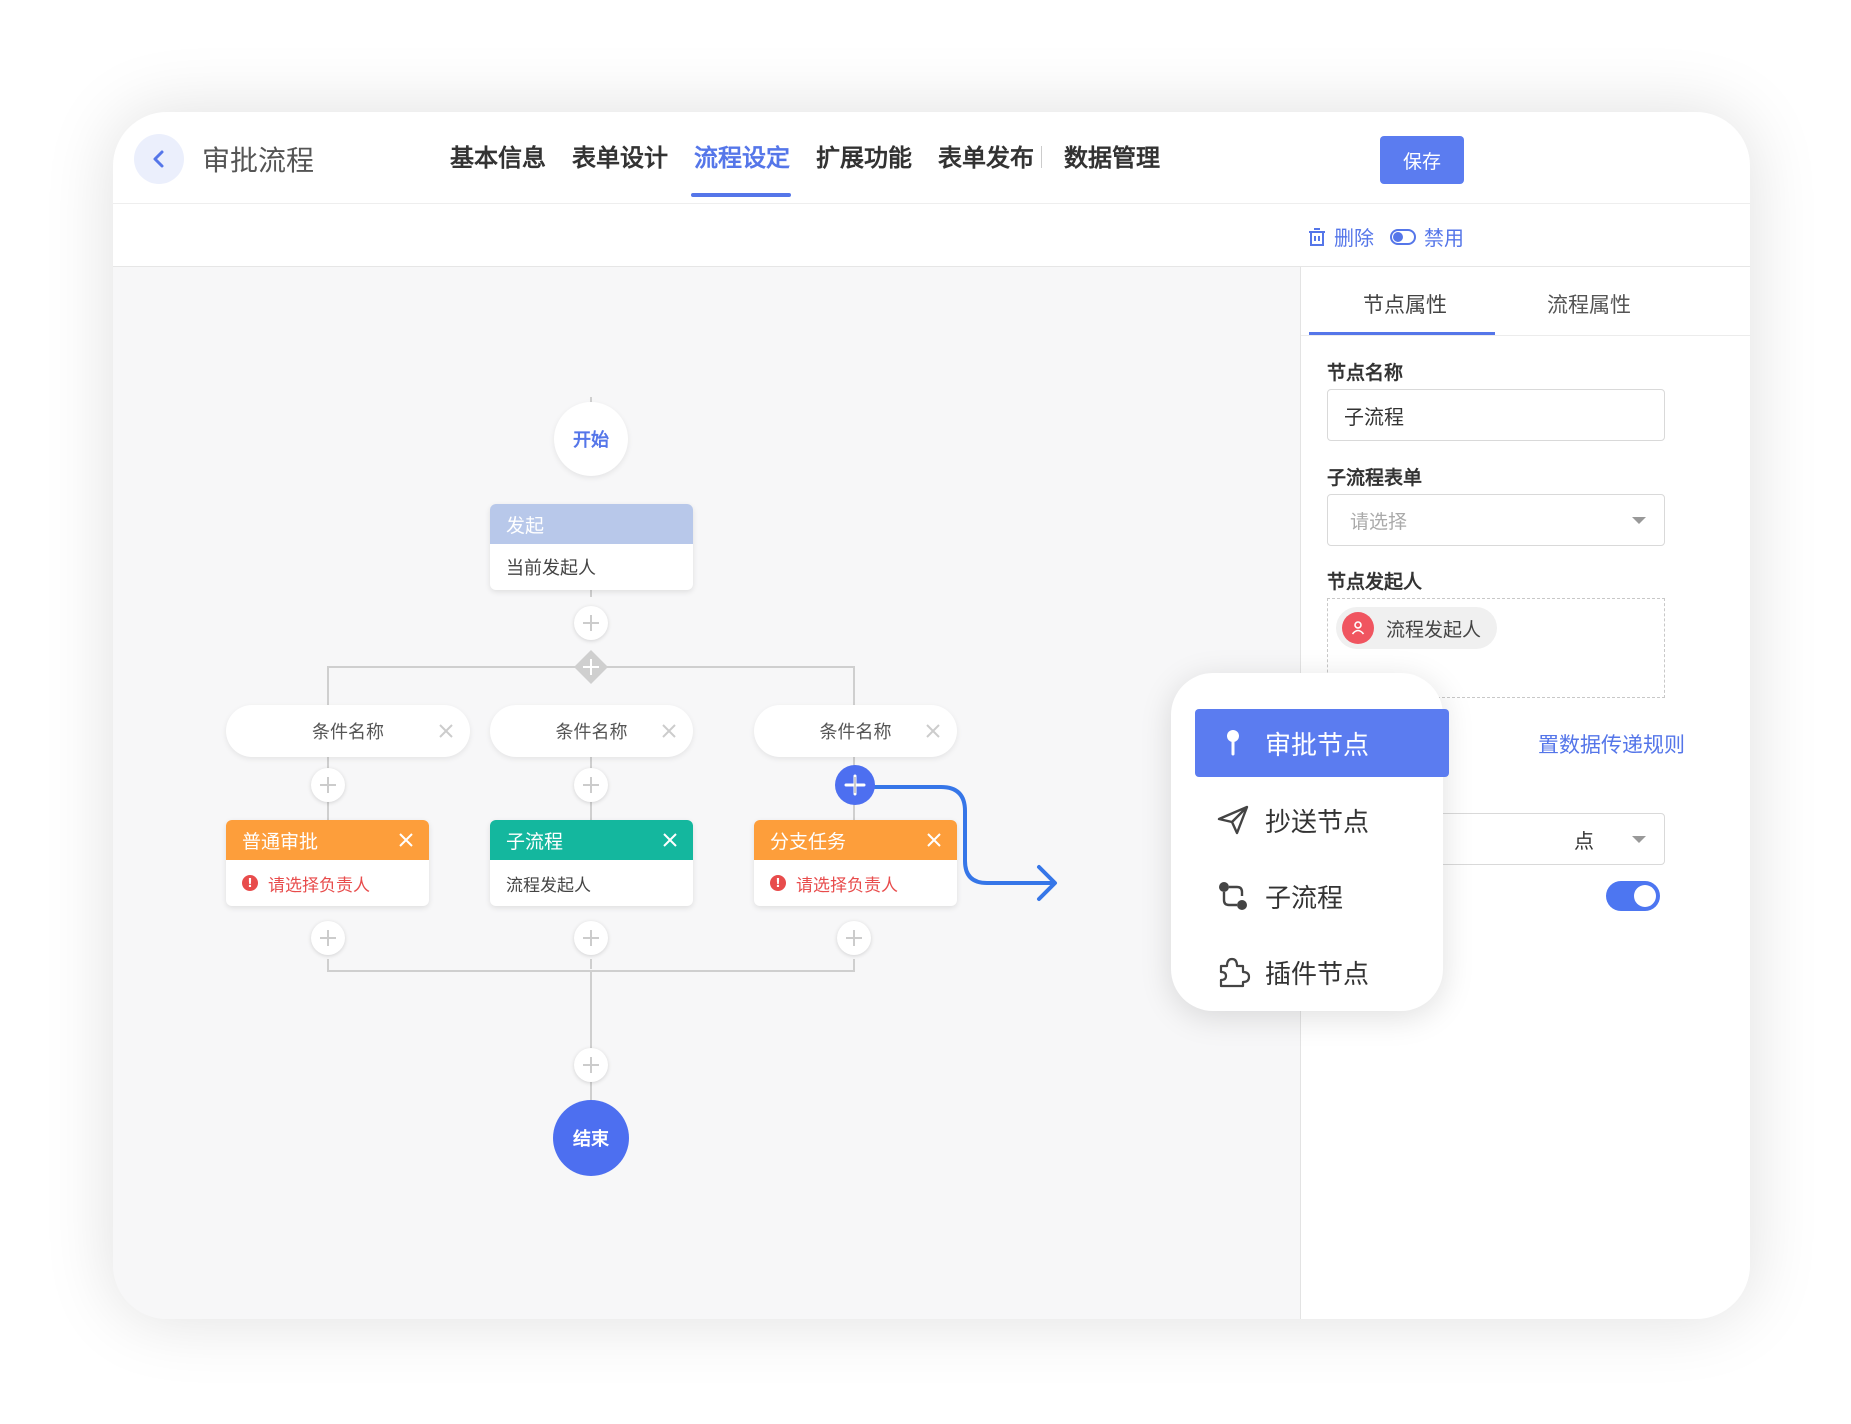 This screenshot has height=1424, width=1851. What do you see at coordinates (1375, 582) in the screenshot?
I see `node-initiator-label: 节点发起人` at bounding box center [1375, 582].